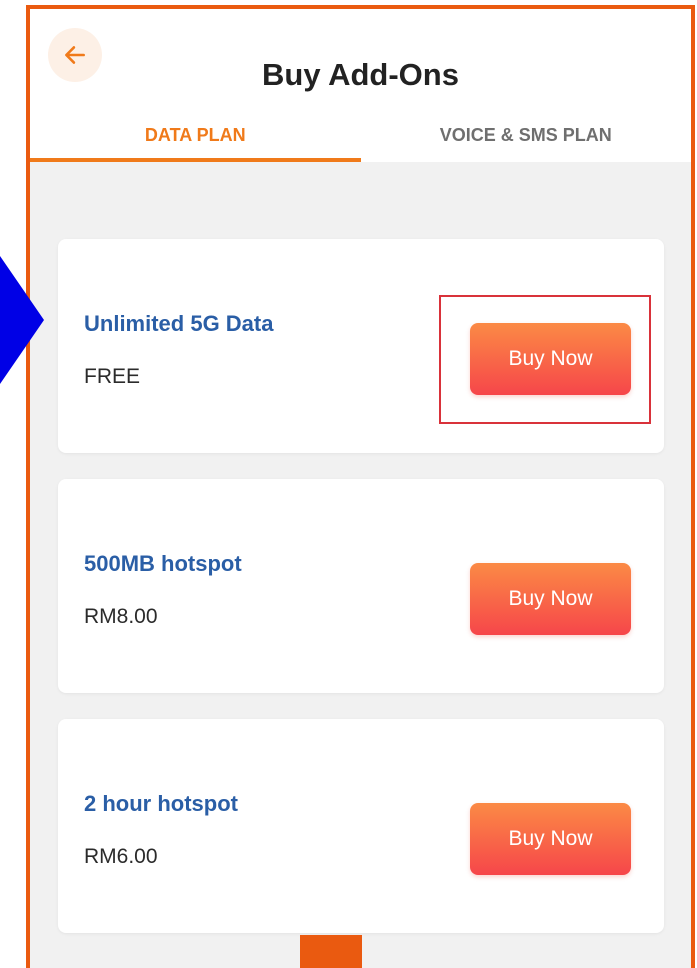 Image resolution: width=697 pixels, height=968 pixels. What do you see at coordinates (121, 616) in the screenshot?
I see `plan-price: RM8.00` at bounding box center [121, 616].